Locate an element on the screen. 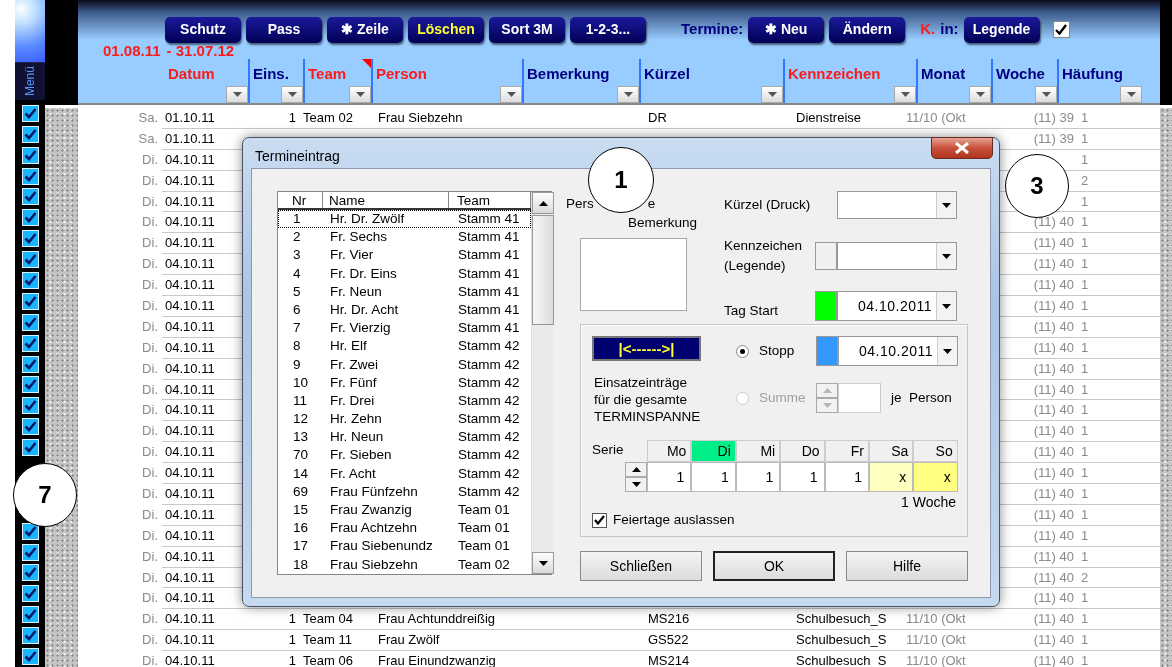 This screenshot has width=1172, height=667. table-cell: 11/10 (Okt is located at coordinates (951, 118).